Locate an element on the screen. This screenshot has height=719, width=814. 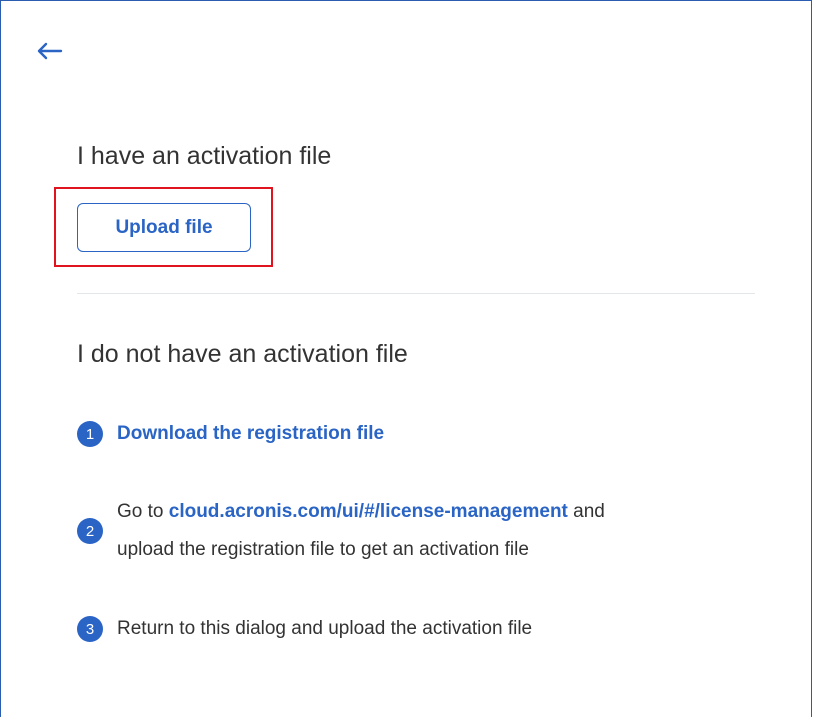
arrow-left-icon is located at coordinates (50, 53).